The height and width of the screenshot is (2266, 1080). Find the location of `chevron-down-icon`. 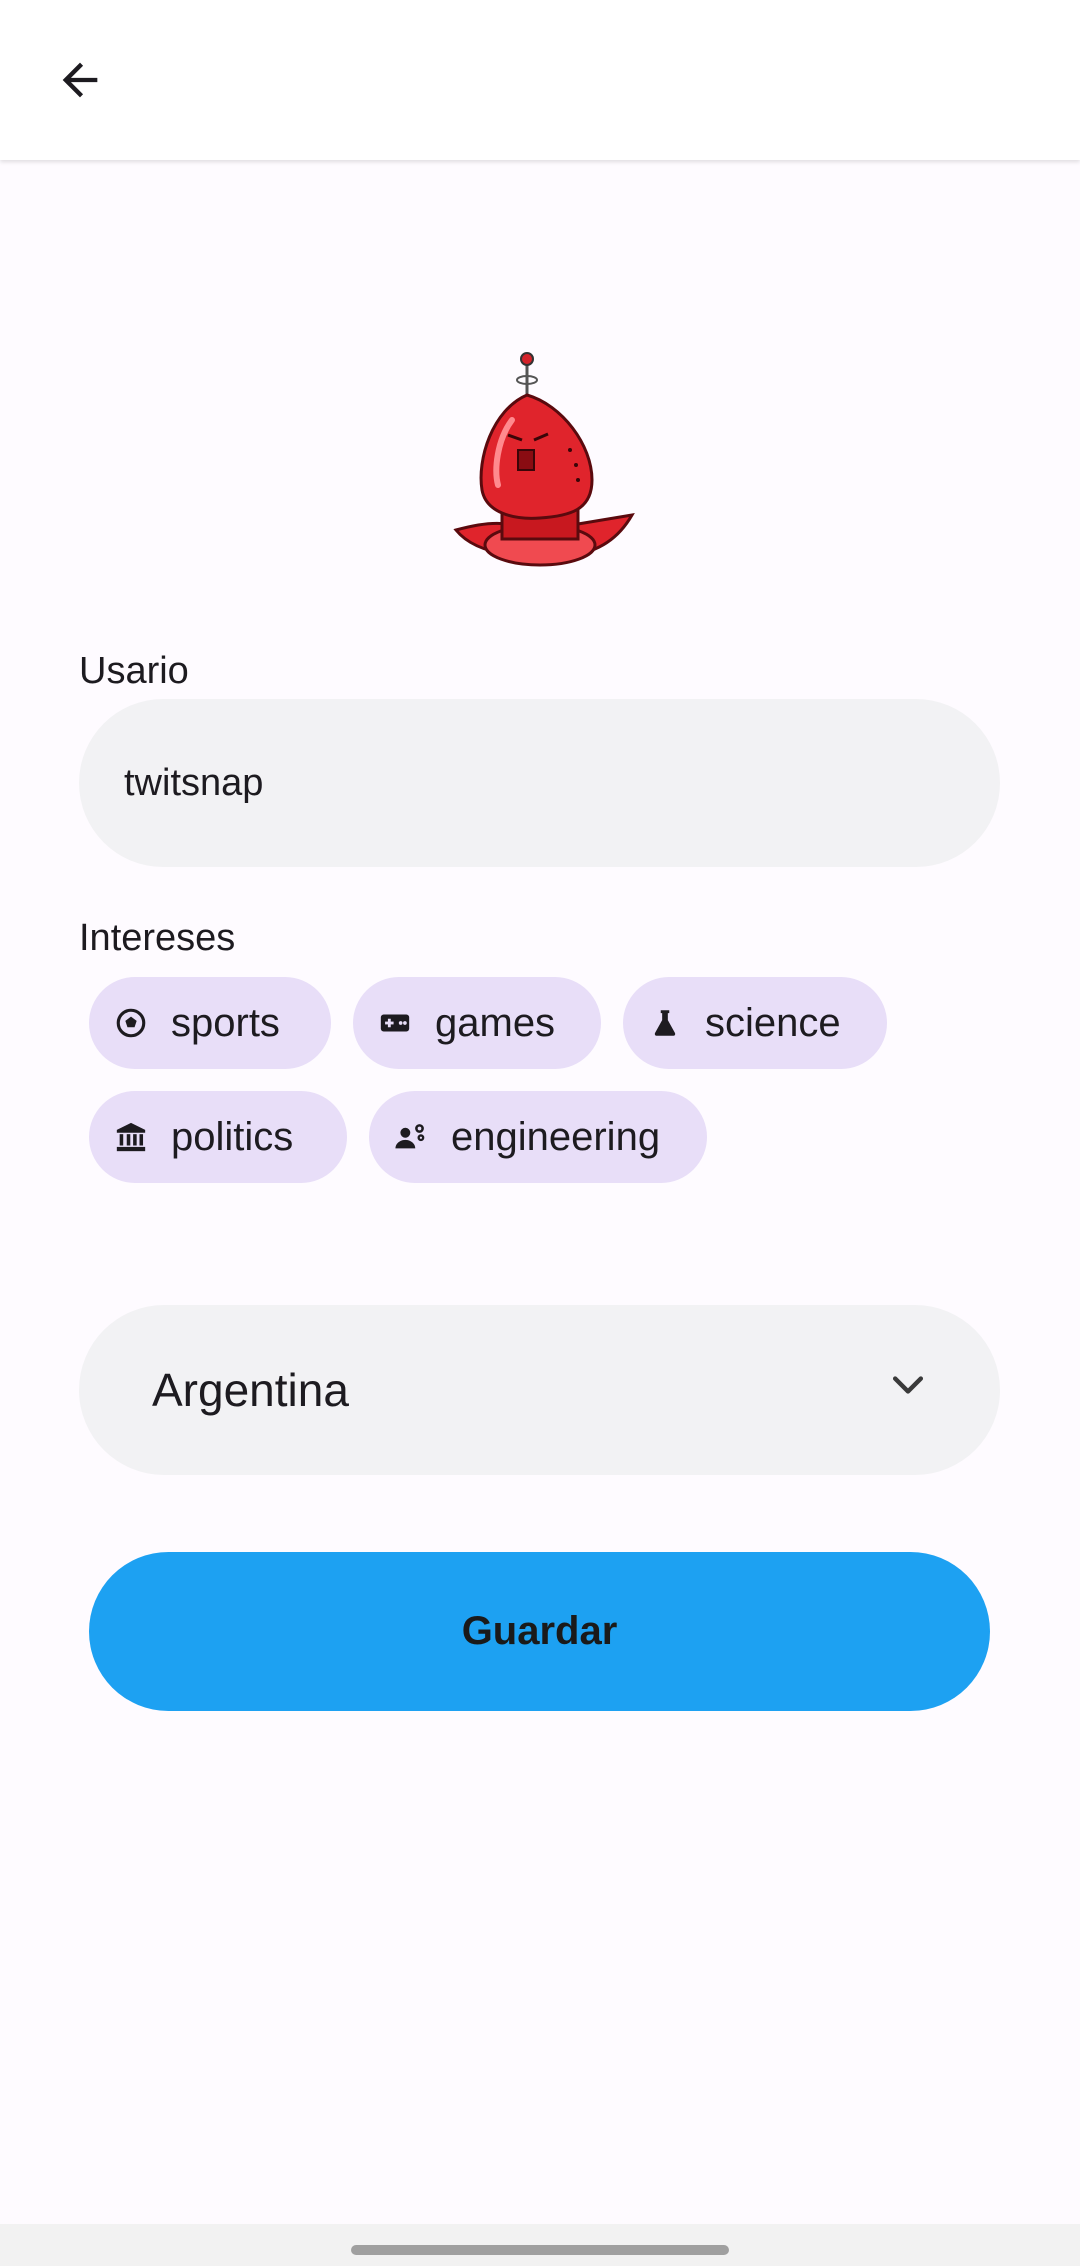

chevron-down-icon is located at coordinates (908, 1390).